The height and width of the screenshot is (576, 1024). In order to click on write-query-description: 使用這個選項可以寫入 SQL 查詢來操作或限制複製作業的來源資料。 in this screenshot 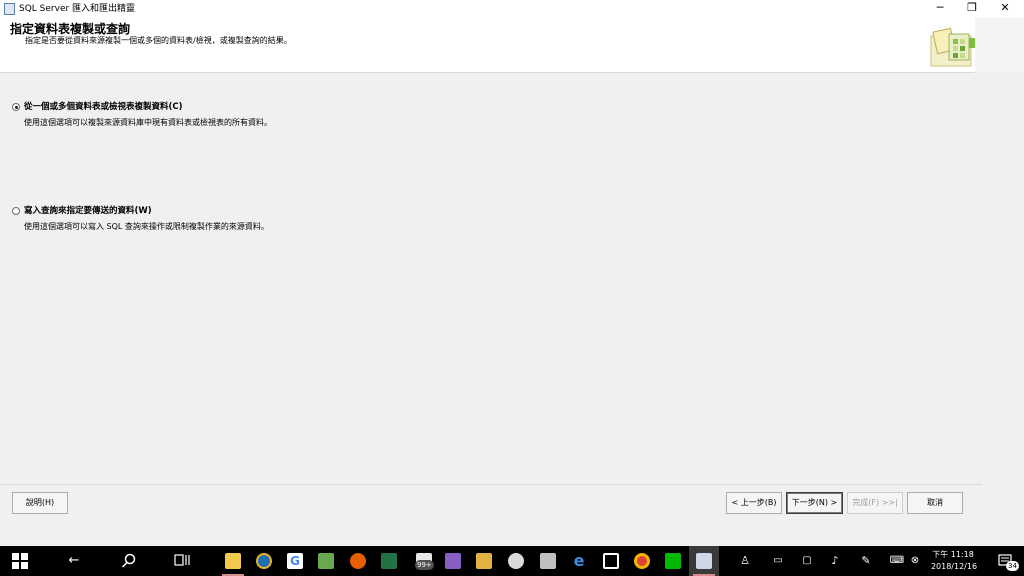, I will do `click(146, 226)`.